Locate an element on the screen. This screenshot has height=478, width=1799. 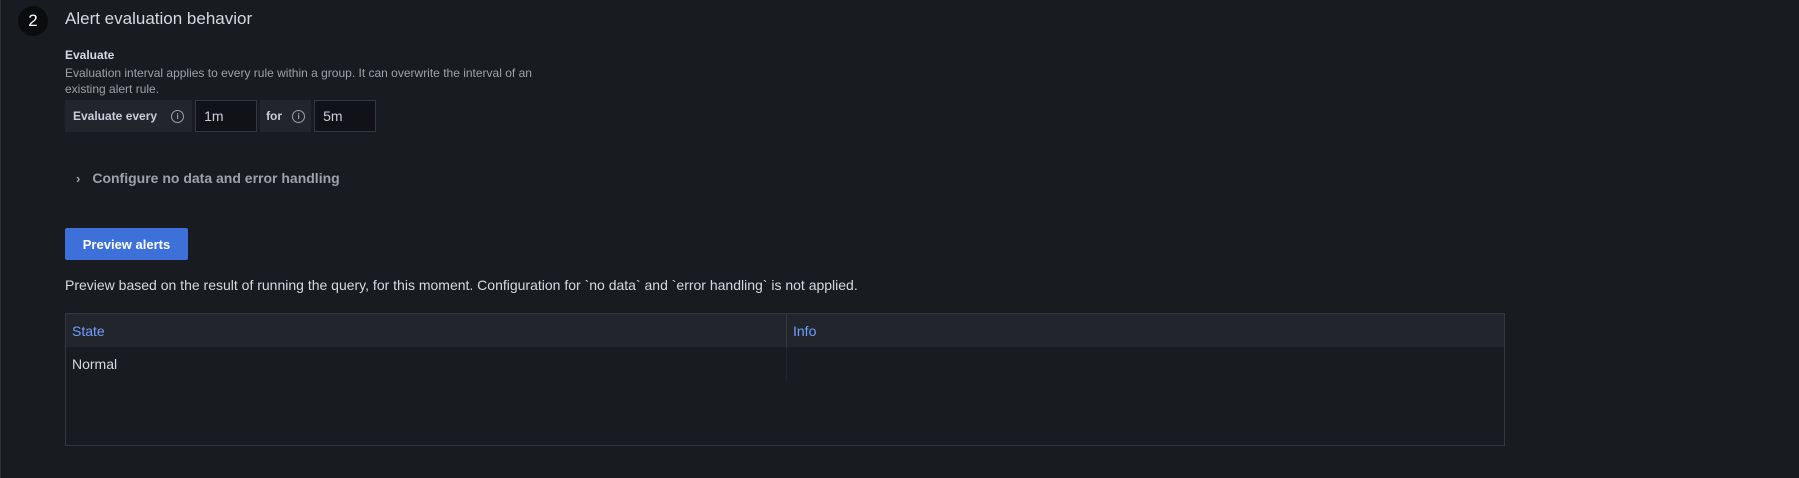
for-label: for i is located at coordinates (286, 116).